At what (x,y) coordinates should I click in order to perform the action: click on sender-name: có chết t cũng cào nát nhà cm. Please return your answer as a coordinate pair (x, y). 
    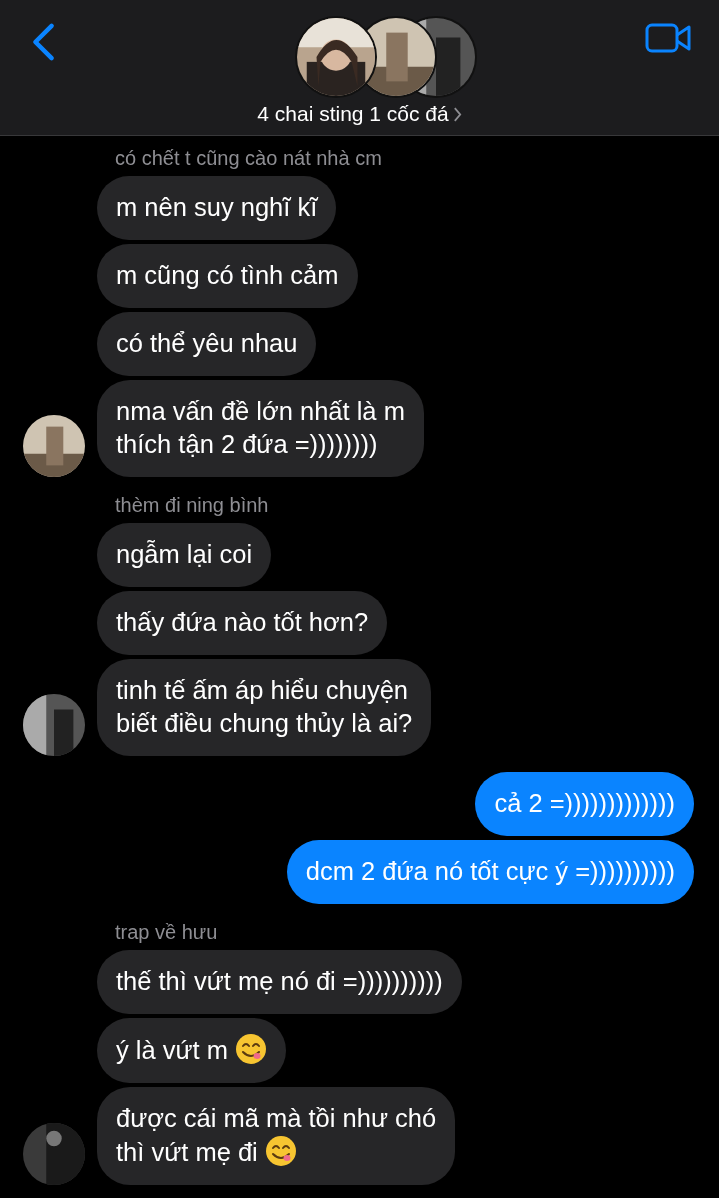
    Looking at the image, I should click on (248, 158).